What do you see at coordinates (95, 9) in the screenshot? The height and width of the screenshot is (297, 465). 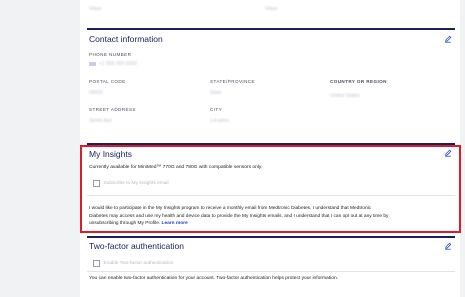 I see `top-value-left: Value` at bounding box center [95, 9].